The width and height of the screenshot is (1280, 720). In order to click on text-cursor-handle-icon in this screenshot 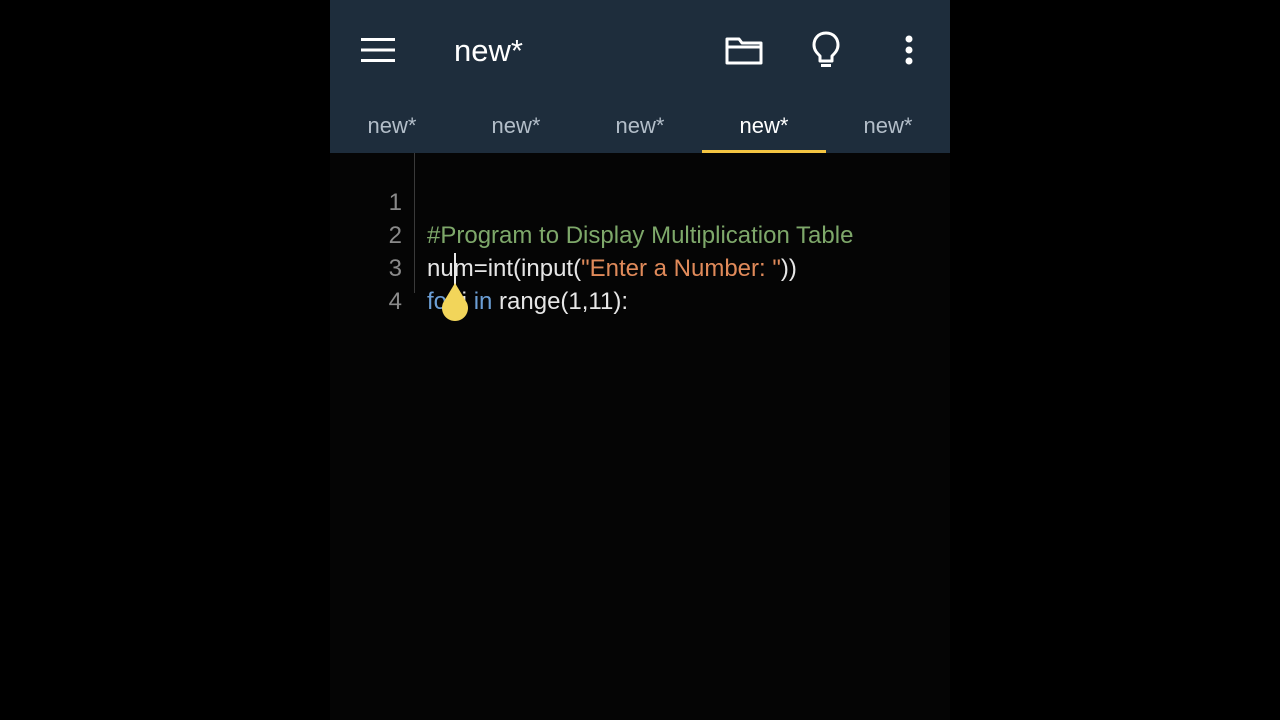, I will do `click(455, 290)`.